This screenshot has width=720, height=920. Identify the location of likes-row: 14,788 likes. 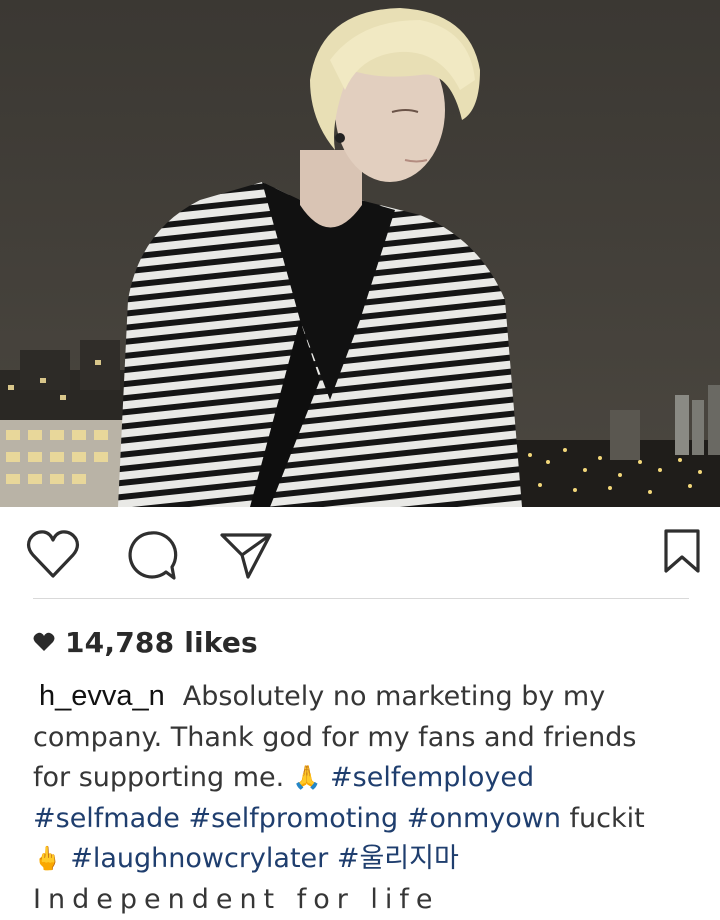
(145, 642).